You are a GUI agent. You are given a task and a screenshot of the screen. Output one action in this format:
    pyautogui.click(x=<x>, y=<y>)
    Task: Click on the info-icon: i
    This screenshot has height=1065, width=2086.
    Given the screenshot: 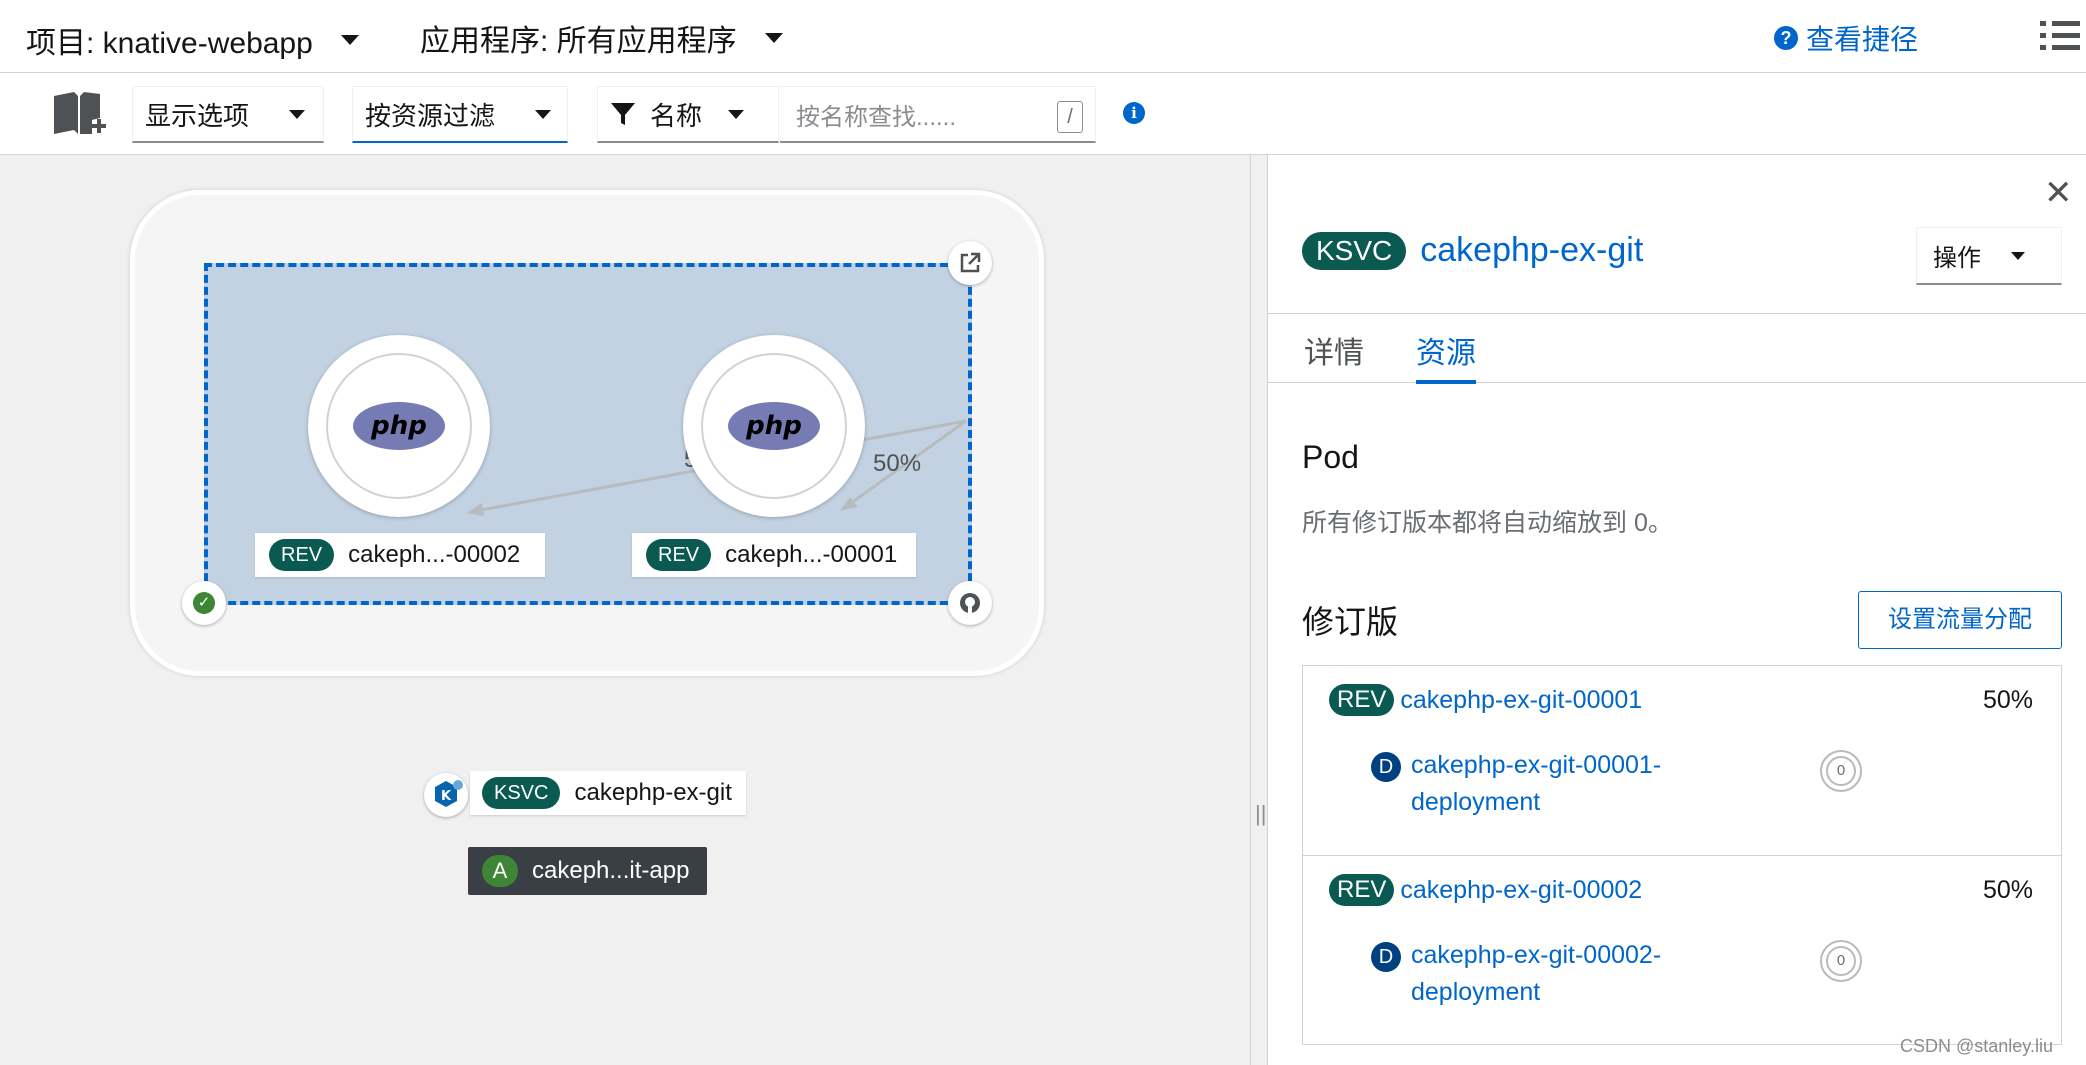 What is the action you would take?
    pyautogui.click(x=1134, y=113)
    